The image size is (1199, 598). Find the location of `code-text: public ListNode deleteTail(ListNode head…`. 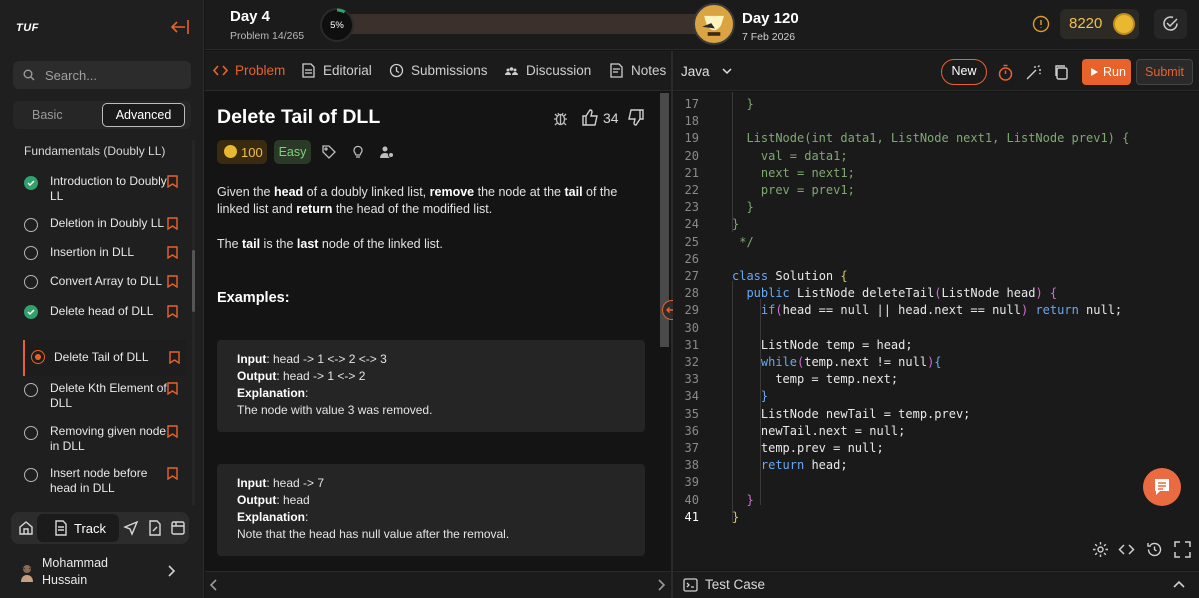

code-text: public ListNode deleteTail(ListNode head… is located at coordinates (901, 293).